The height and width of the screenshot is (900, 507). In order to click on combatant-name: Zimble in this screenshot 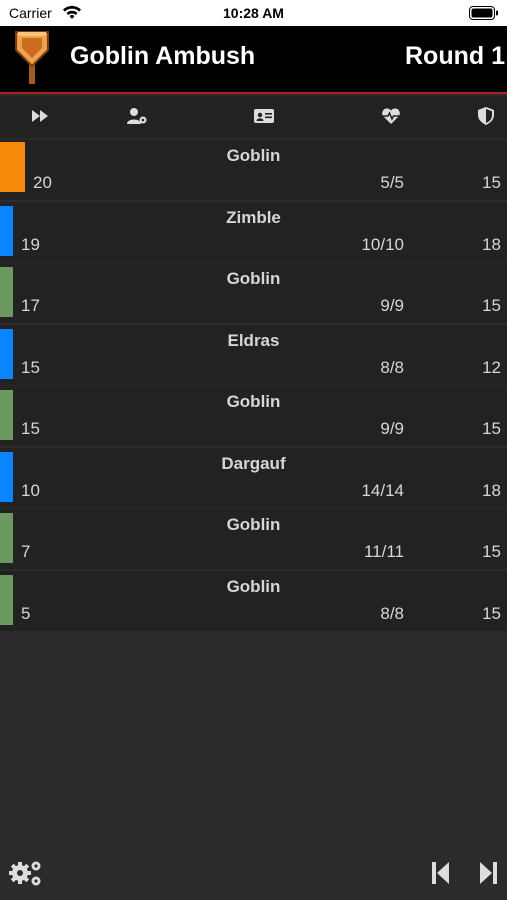, I will do `click(253, 217)`.